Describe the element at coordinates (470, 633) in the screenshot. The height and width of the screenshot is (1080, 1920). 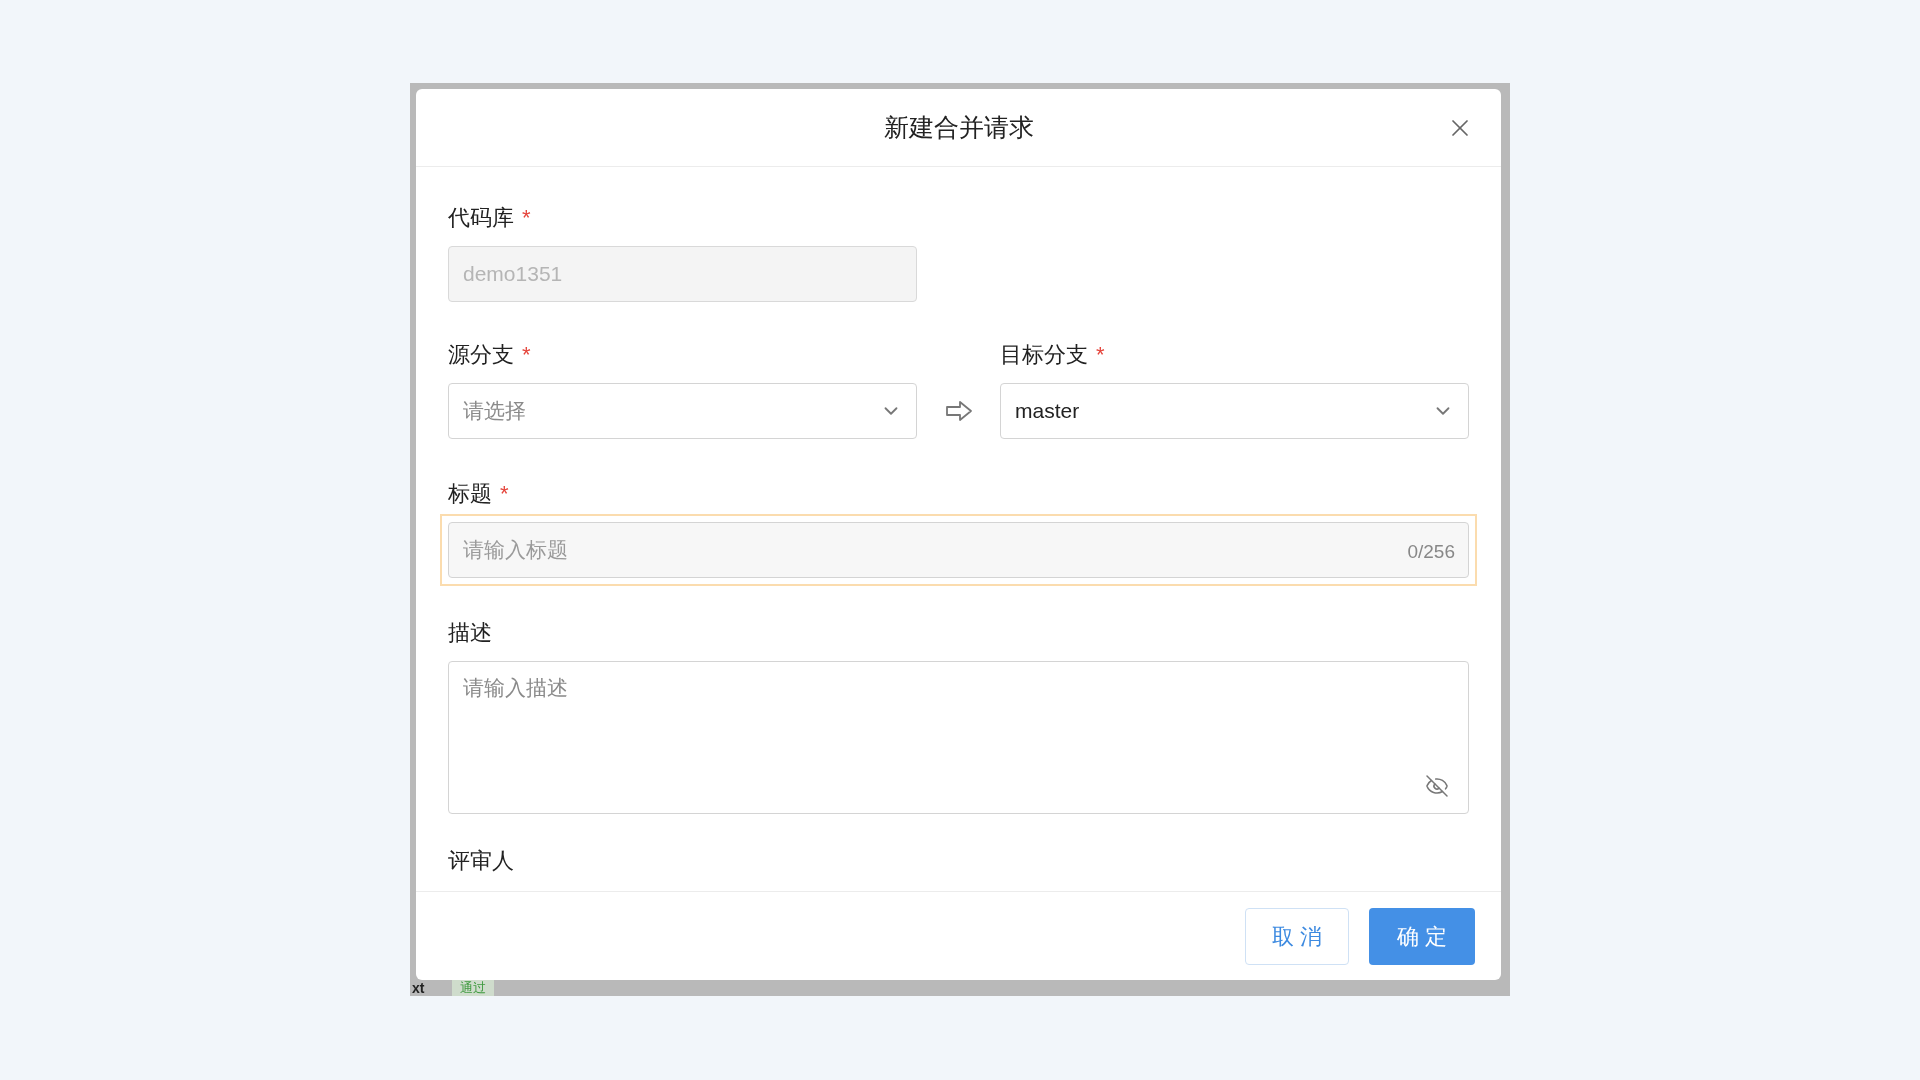
I see `field-label: 描述` at that location.